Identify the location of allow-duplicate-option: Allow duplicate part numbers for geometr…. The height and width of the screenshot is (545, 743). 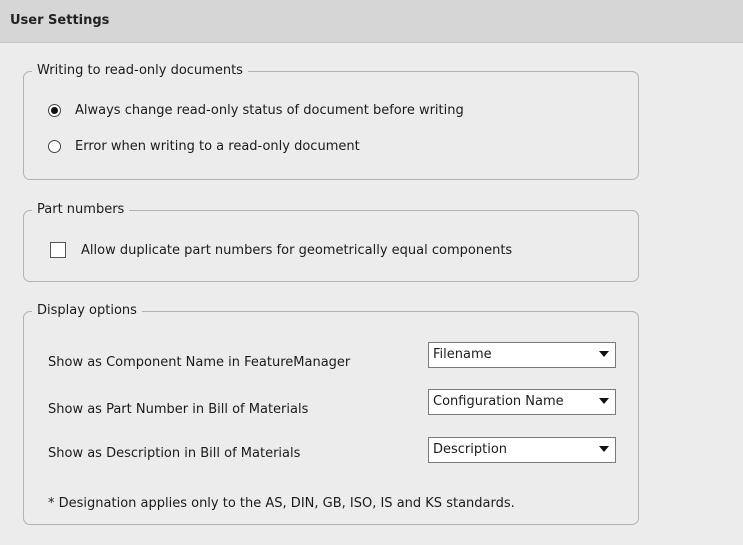
(281, 250).